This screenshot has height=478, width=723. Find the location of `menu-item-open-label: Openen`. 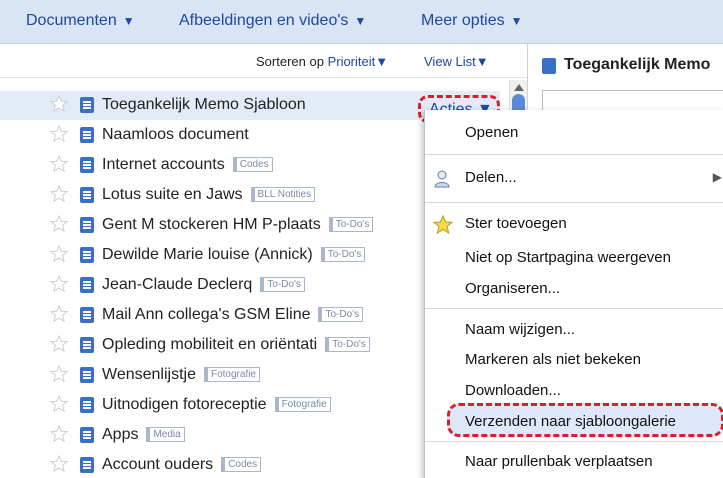

menu-item-open-label: Openen is located at coordinates (492, 132).